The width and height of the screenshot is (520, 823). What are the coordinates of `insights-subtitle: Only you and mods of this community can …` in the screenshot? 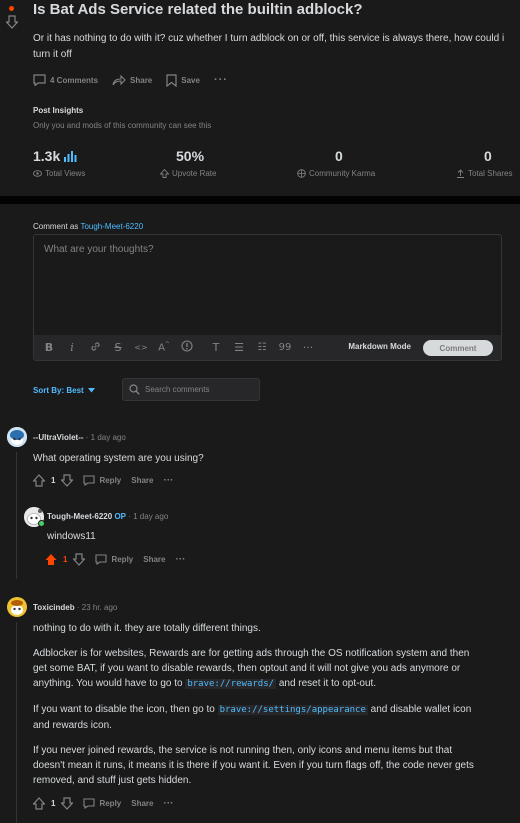 It's located at (122, 125).